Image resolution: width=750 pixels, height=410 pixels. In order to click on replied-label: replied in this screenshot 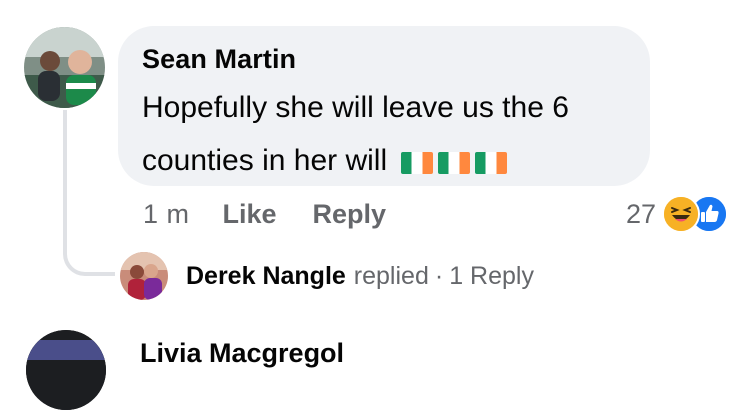, I will do `click(391, 275)`.